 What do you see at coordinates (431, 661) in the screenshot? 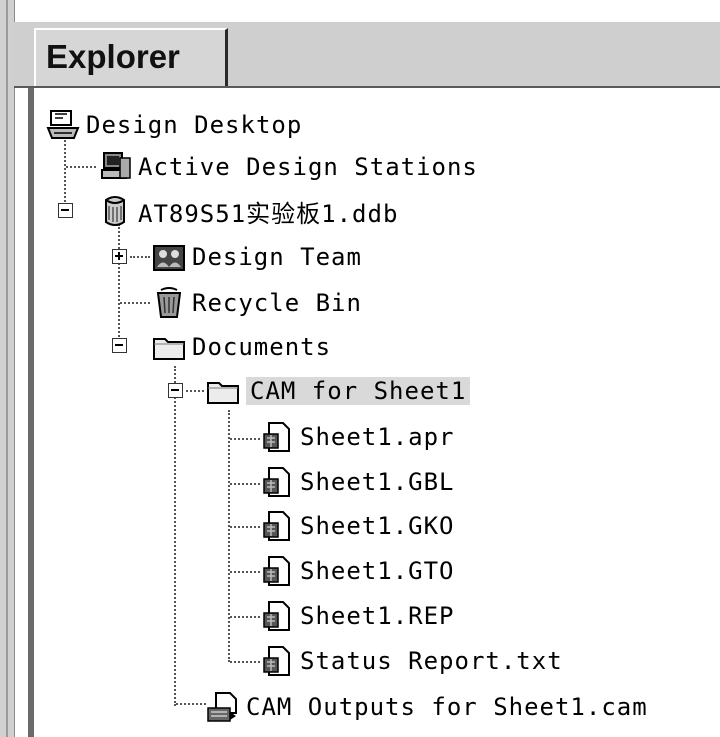
I see `tree-item-label: Status Report.txt` at bounding box center [431, 661].